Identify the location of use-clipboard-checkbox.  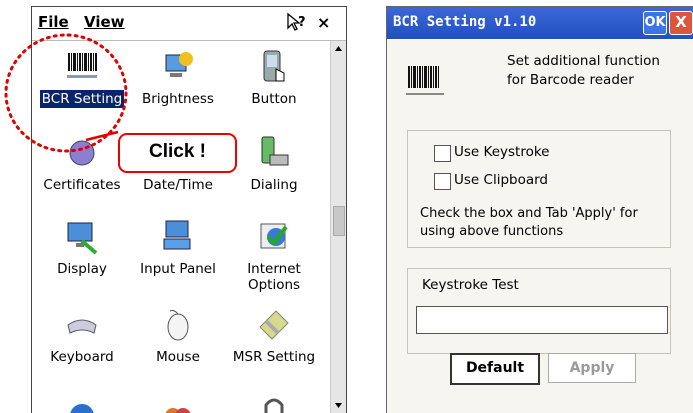
(442, 181).